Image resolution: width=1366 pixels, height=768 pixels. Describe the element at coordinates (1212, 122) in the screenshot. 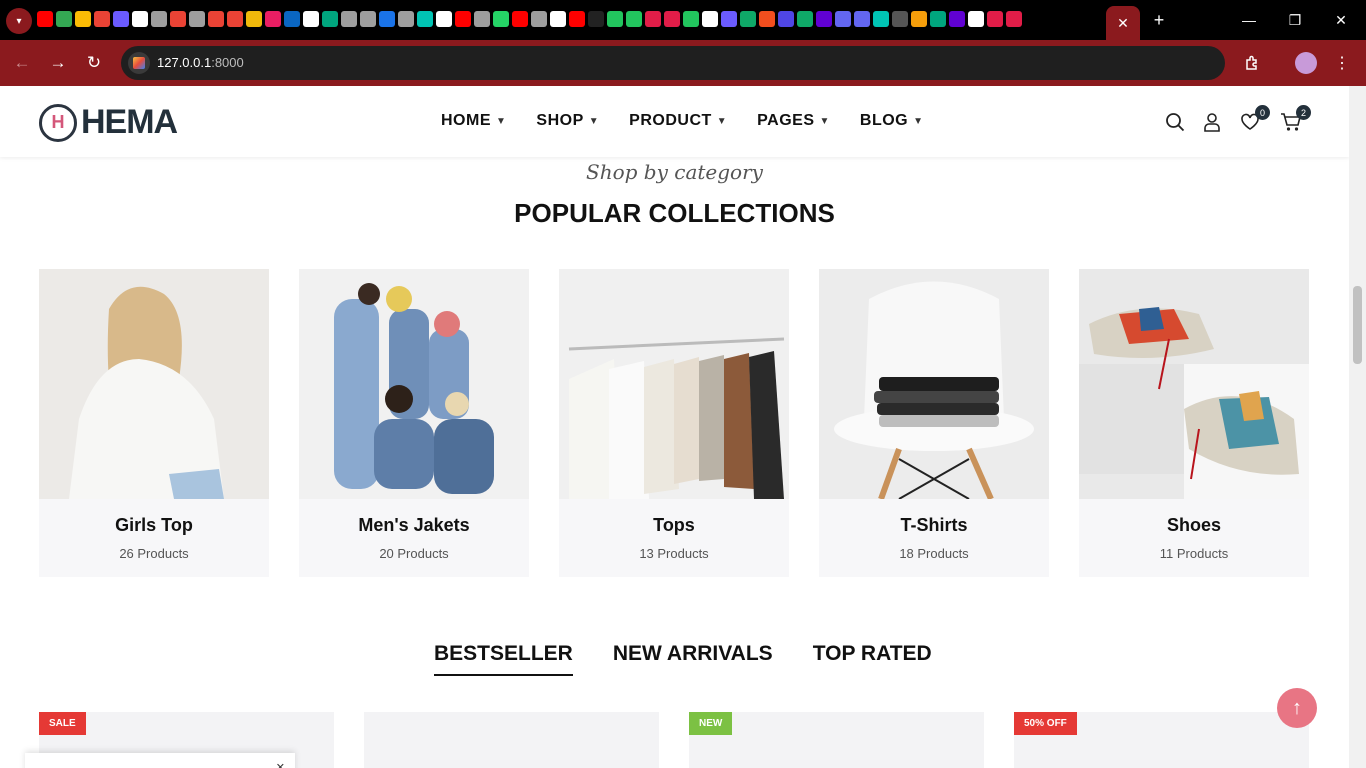

I see `user-icon` at that location.